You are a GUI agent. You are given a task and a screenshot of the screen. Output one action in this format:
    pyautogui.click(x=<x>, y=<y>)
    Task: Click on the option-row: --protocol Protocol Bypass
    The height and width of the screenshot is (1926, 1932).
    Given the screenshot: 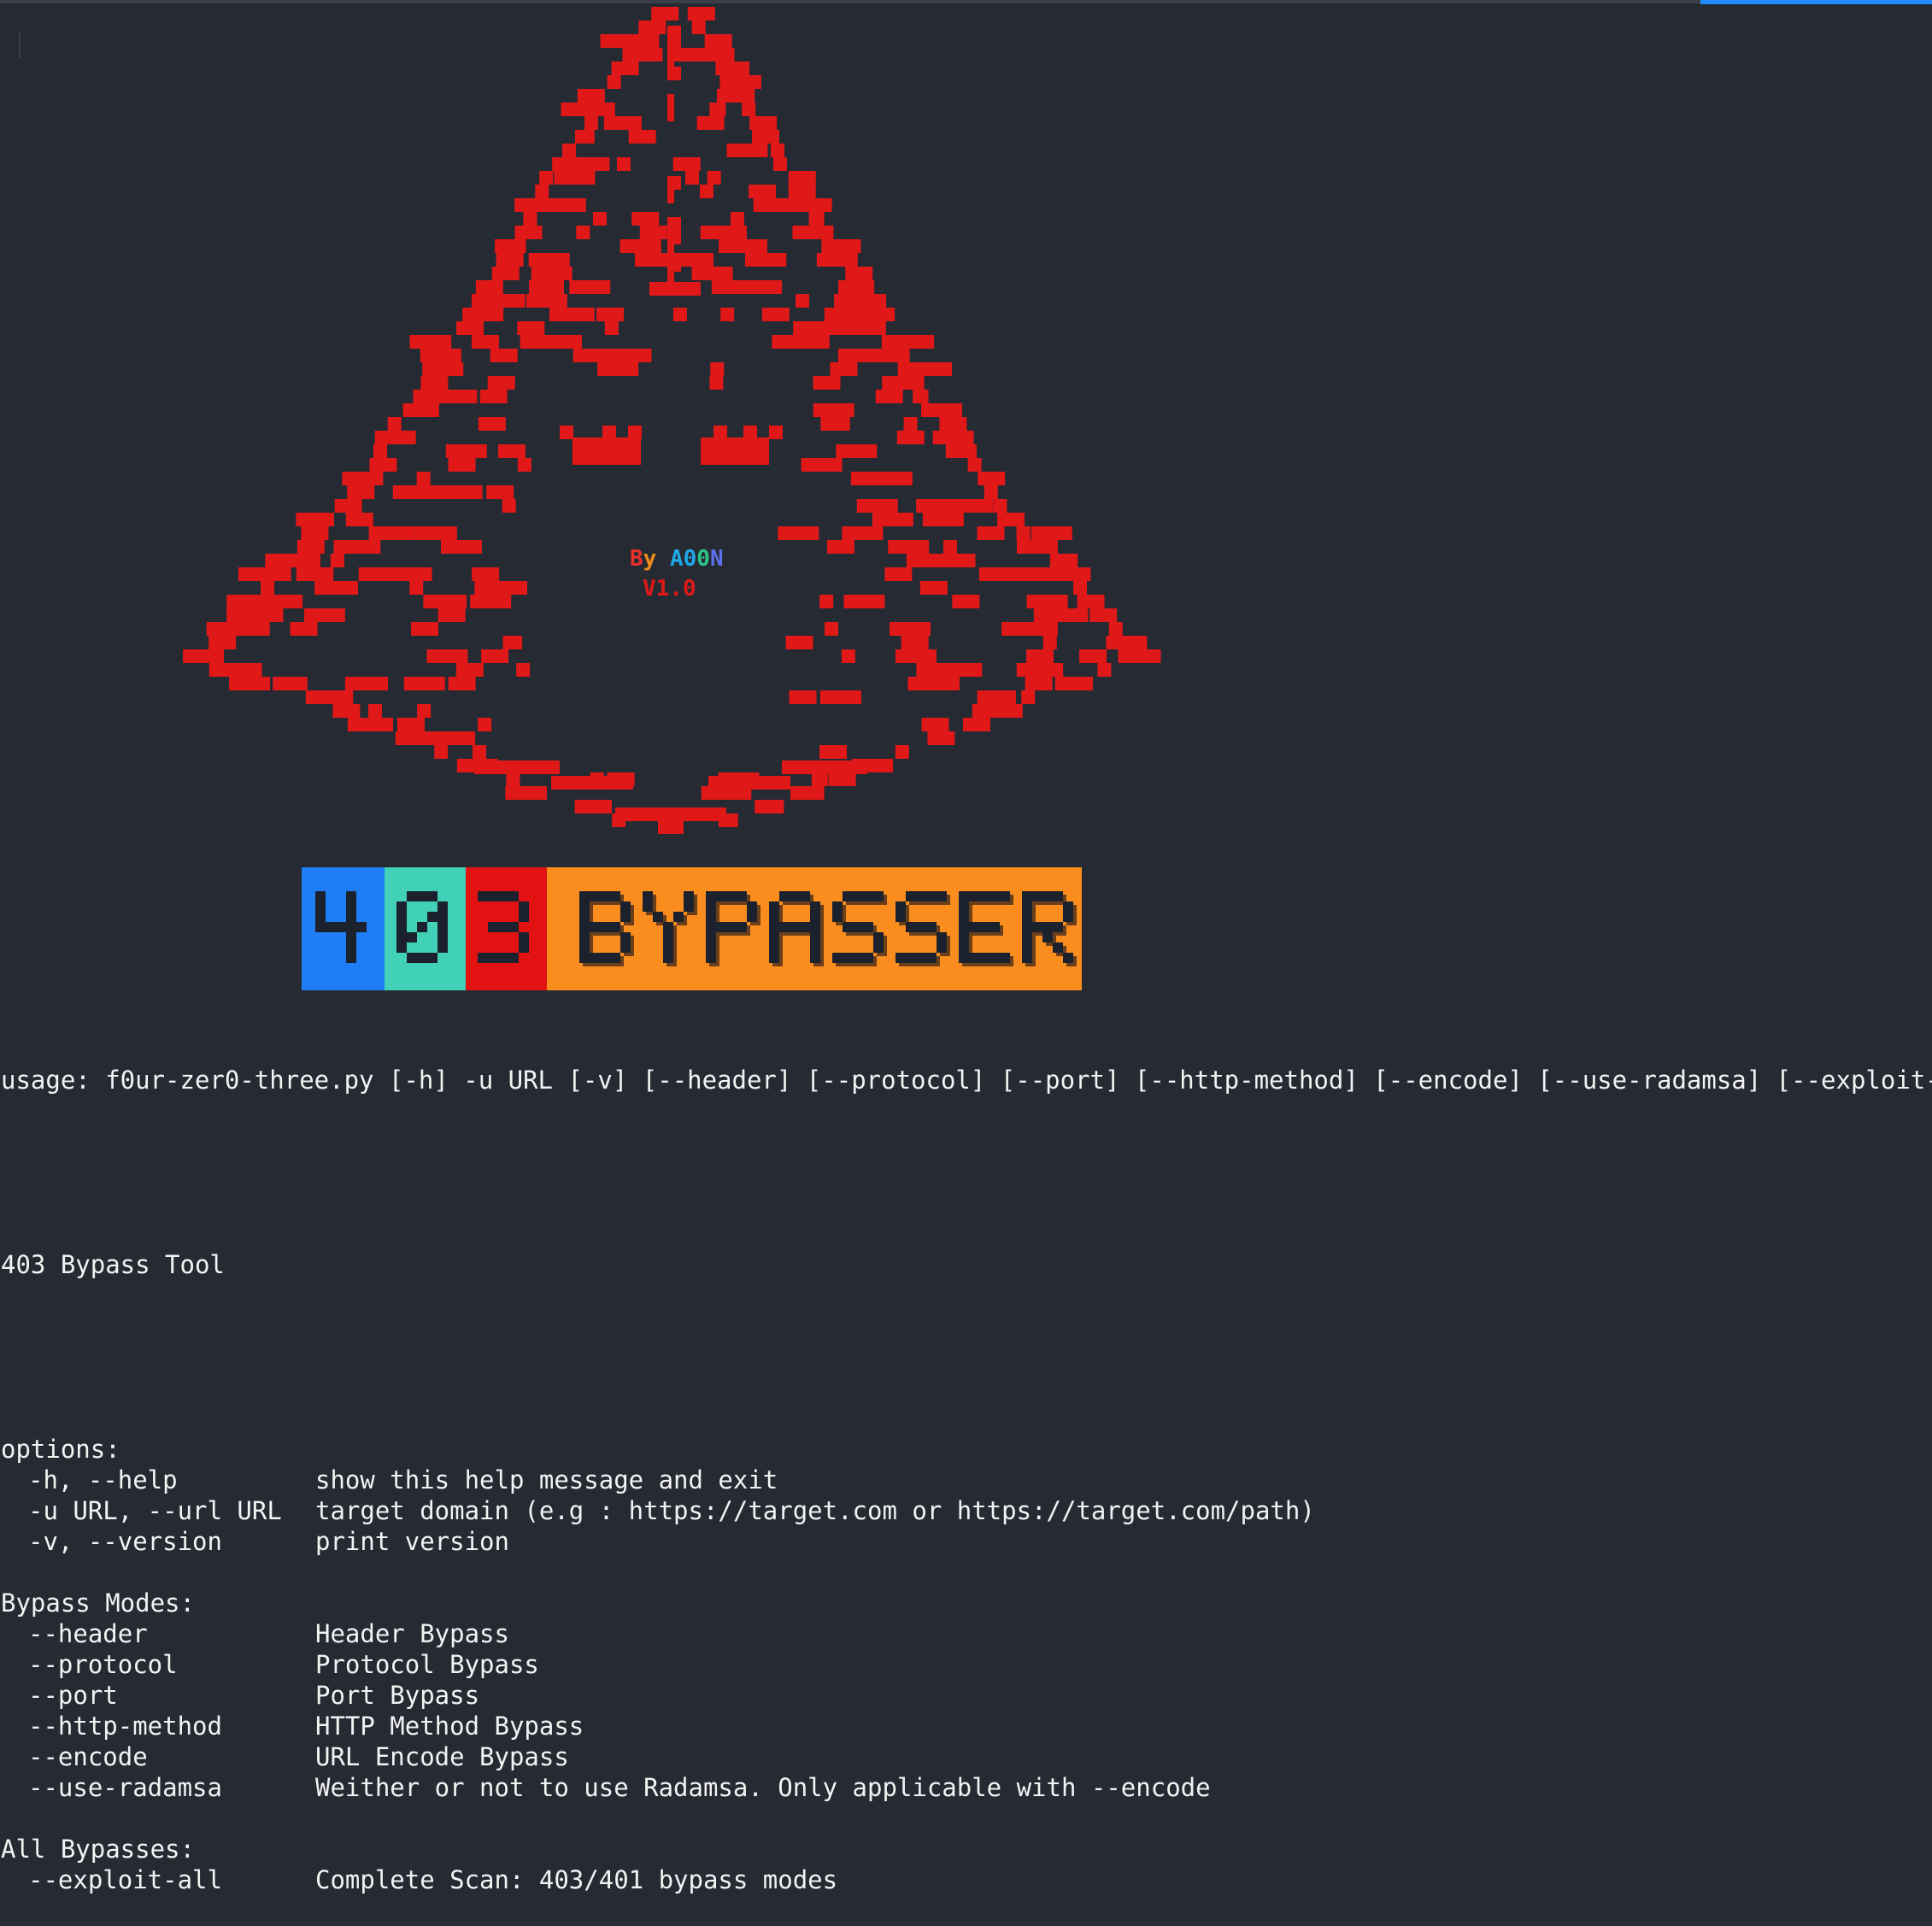 What is the action you would take?
    pyautogui.click(x=958, y=1664)
    